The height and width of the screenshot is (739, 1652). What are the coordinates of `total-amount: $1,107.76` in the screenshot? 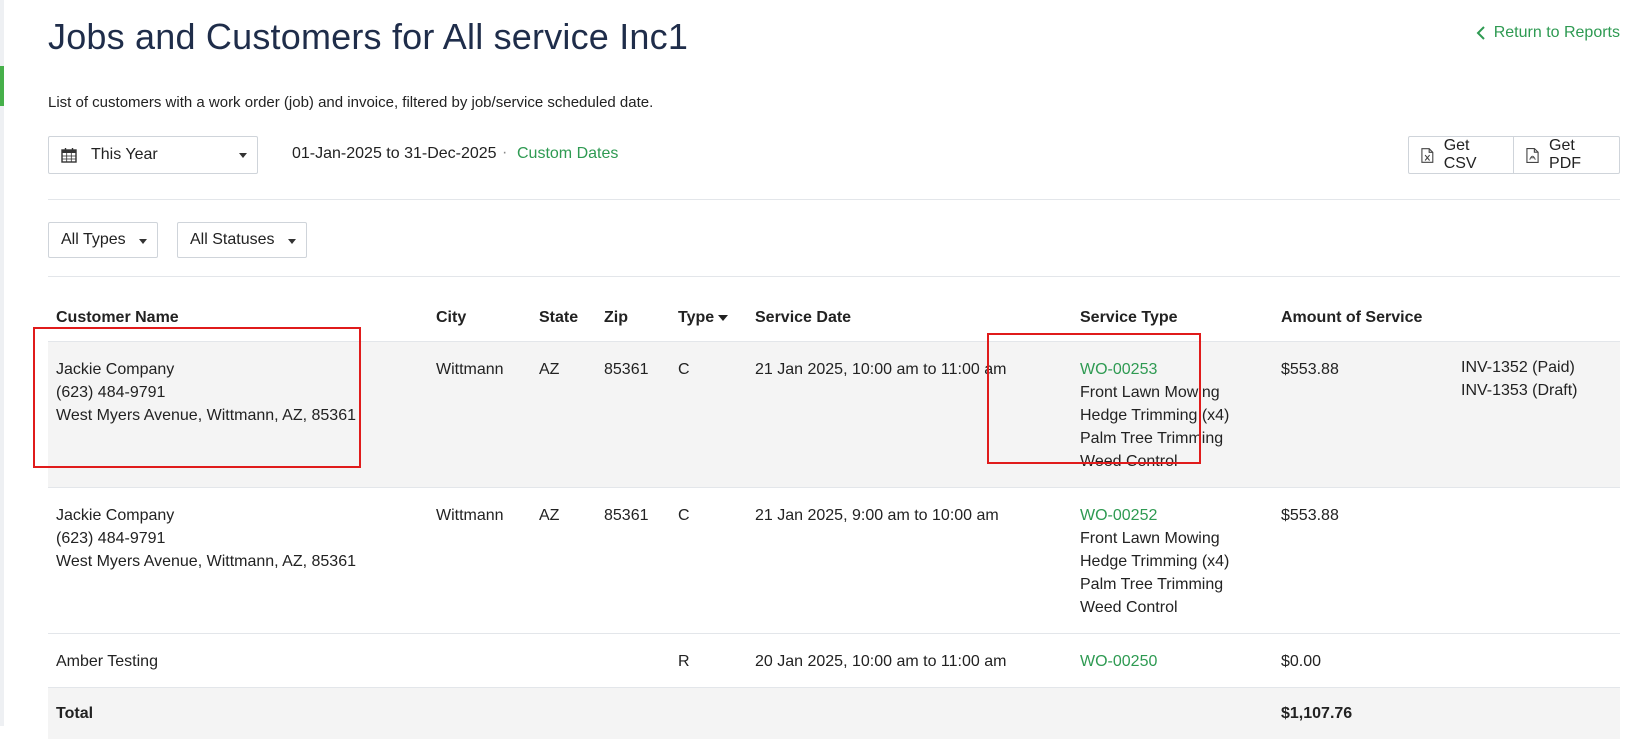 It's located at (1363, 713).